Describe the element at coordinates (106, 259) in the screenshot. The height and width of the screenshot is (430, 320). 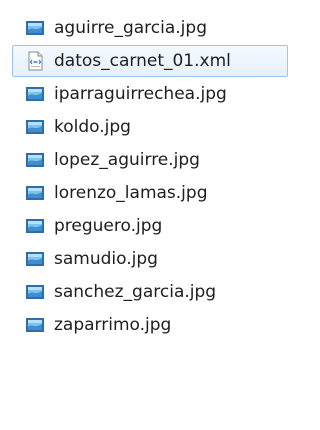
I see `file-name: samudio.jpg` at that location.